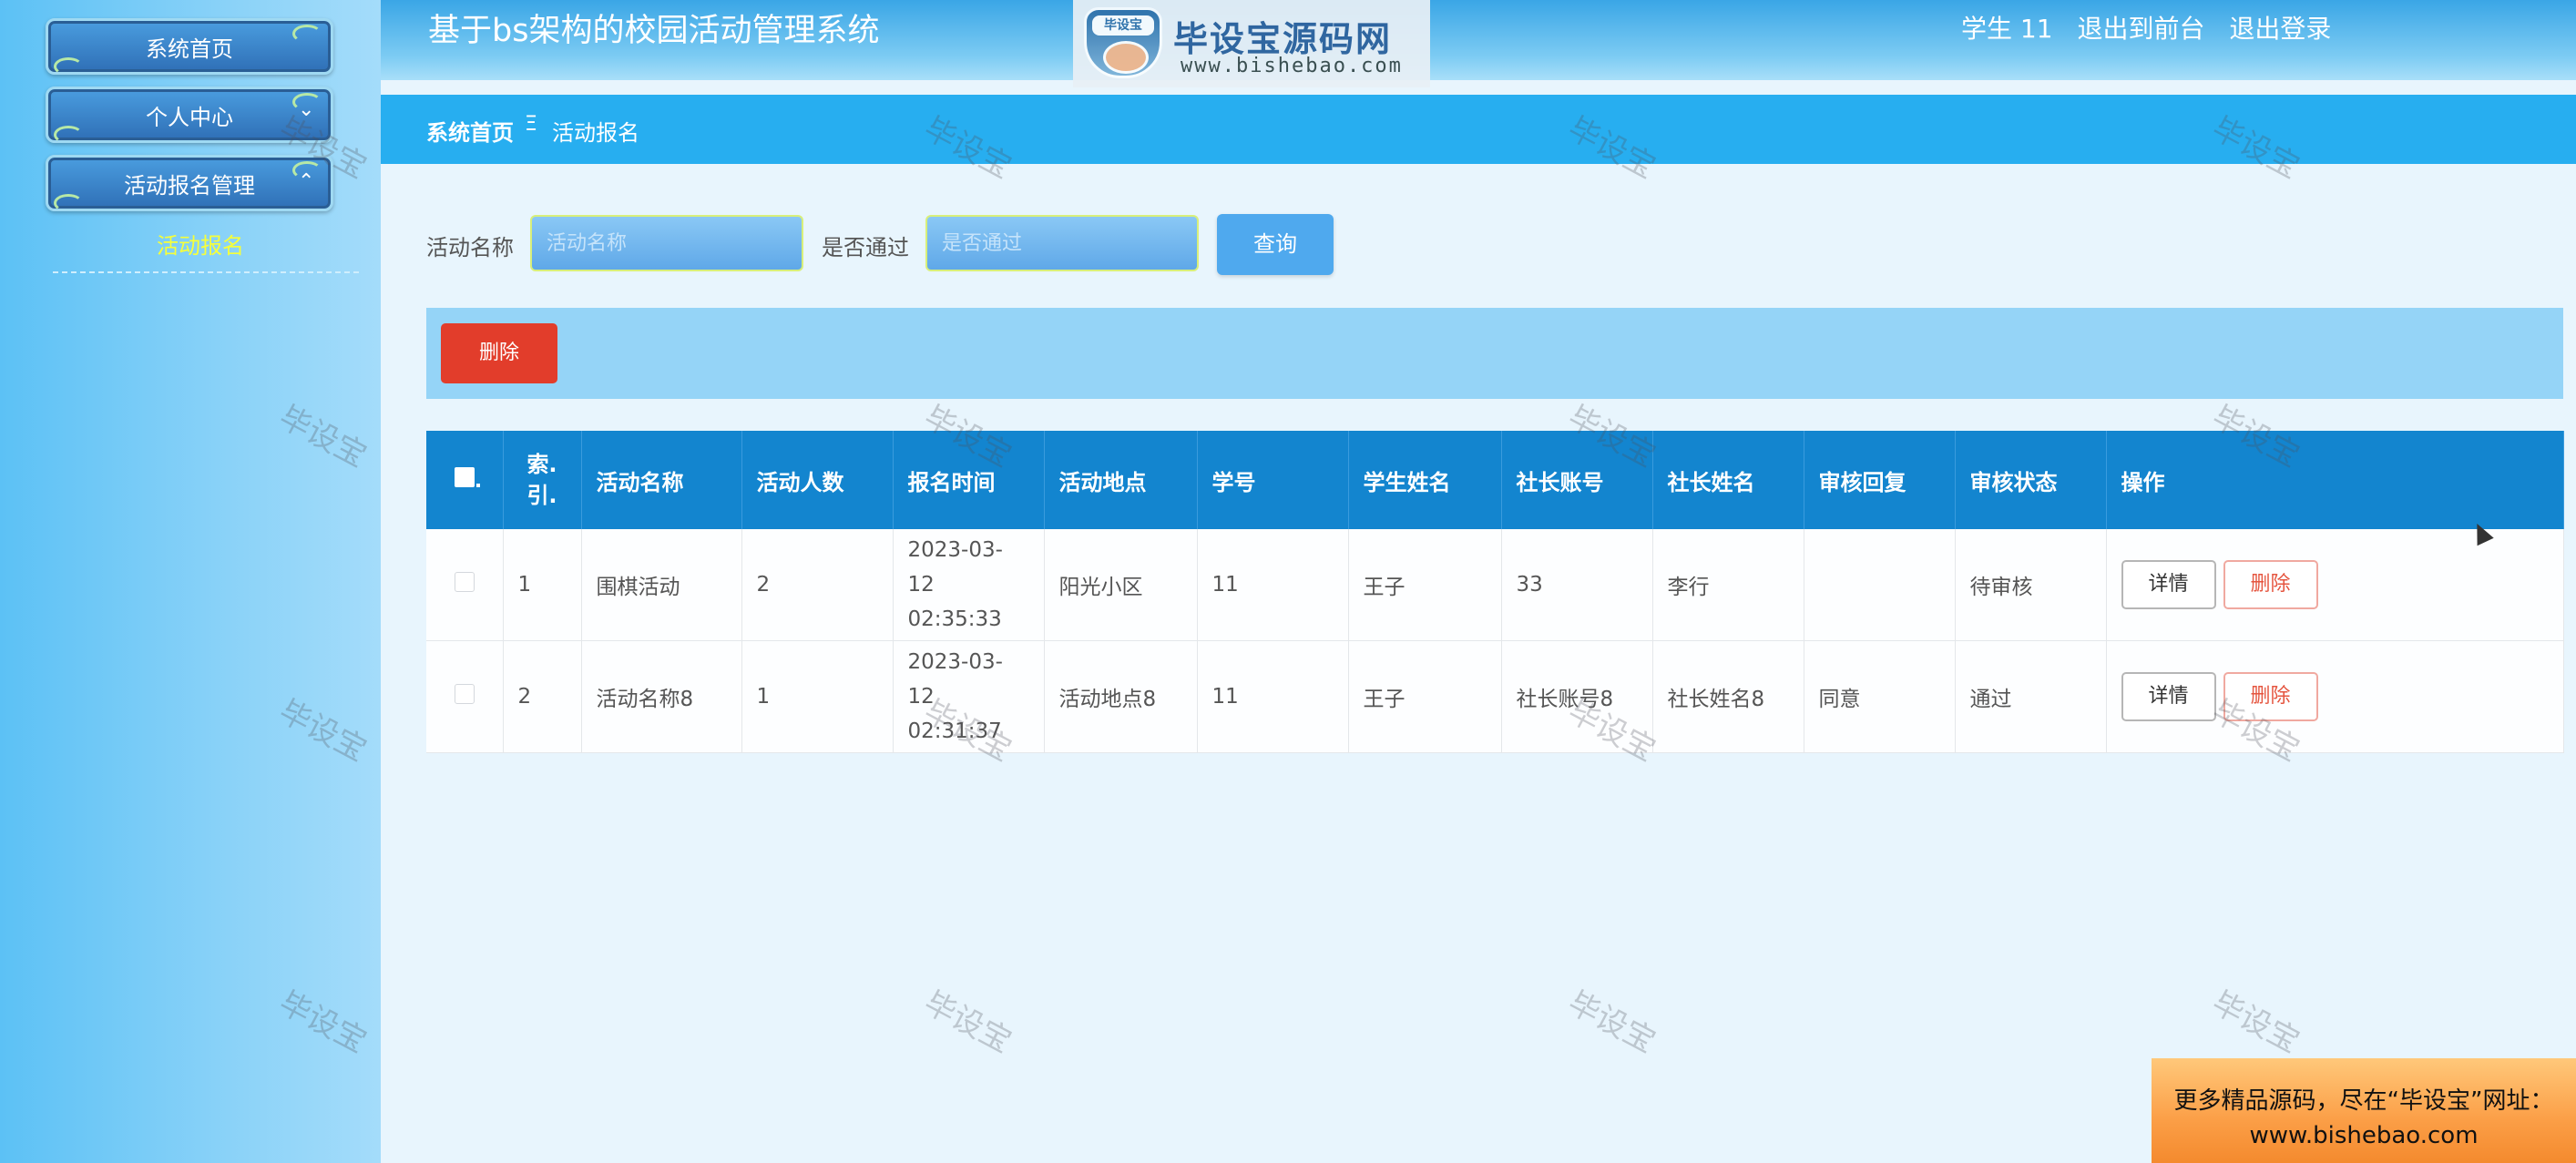  Describe the element at coordinates (666, 243) in the screenshot. I see `activity-name-input` at that location.